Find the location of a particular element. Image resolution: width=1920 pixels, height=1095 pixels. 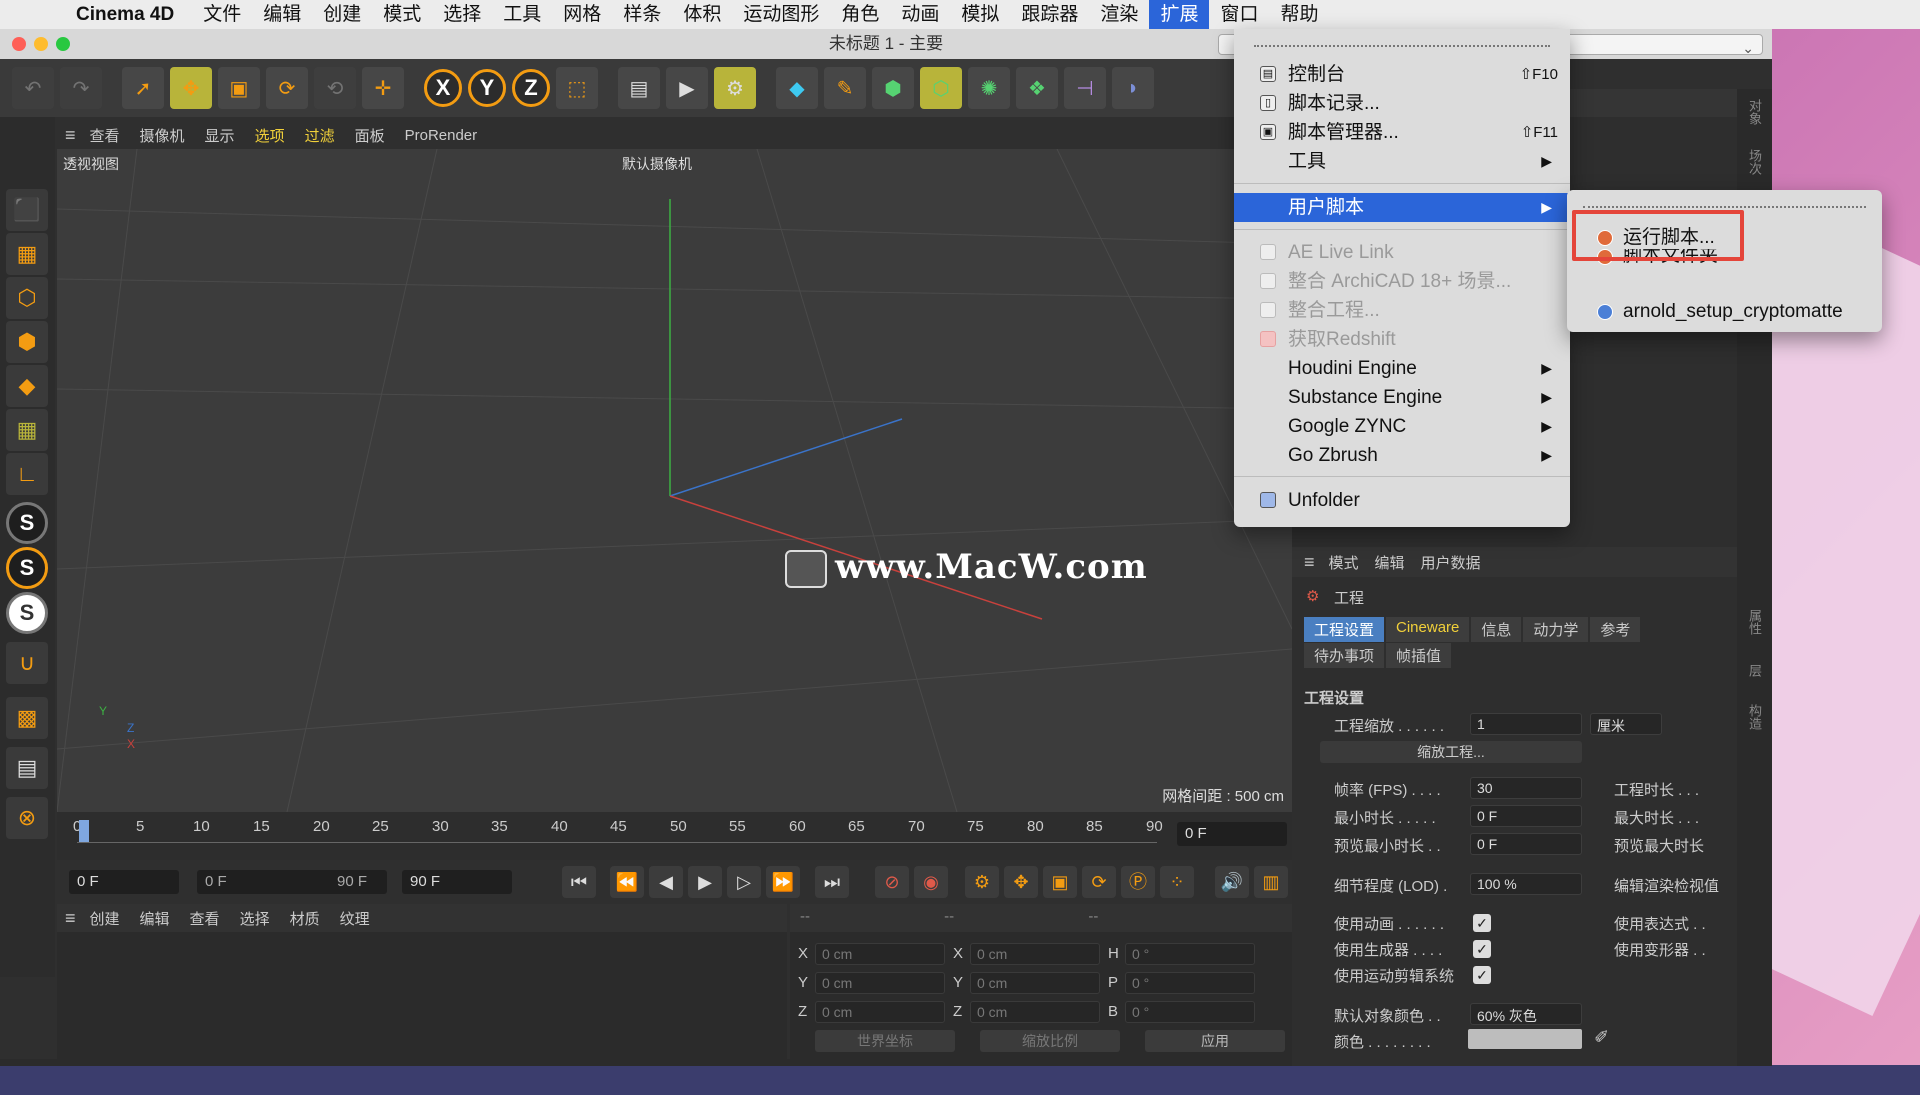

menu-create: 创建 is located at coordinates (342, 14).